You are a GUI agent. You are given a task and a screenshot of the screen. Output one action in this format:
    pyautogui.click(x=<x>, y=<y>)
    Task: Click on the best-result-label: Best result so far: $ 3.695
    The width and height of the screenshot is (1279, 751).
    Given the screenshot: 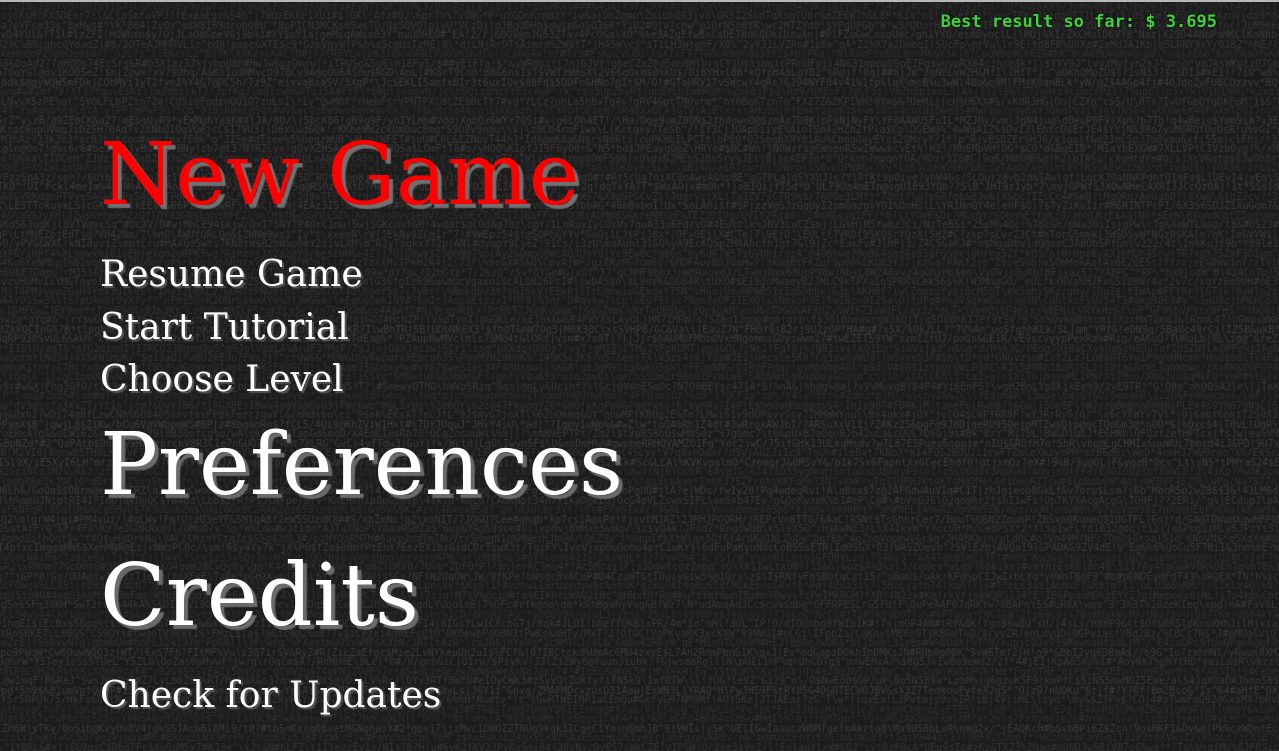 What is the action you would take?
    pyautogui.click(x=1078, y=22)
    